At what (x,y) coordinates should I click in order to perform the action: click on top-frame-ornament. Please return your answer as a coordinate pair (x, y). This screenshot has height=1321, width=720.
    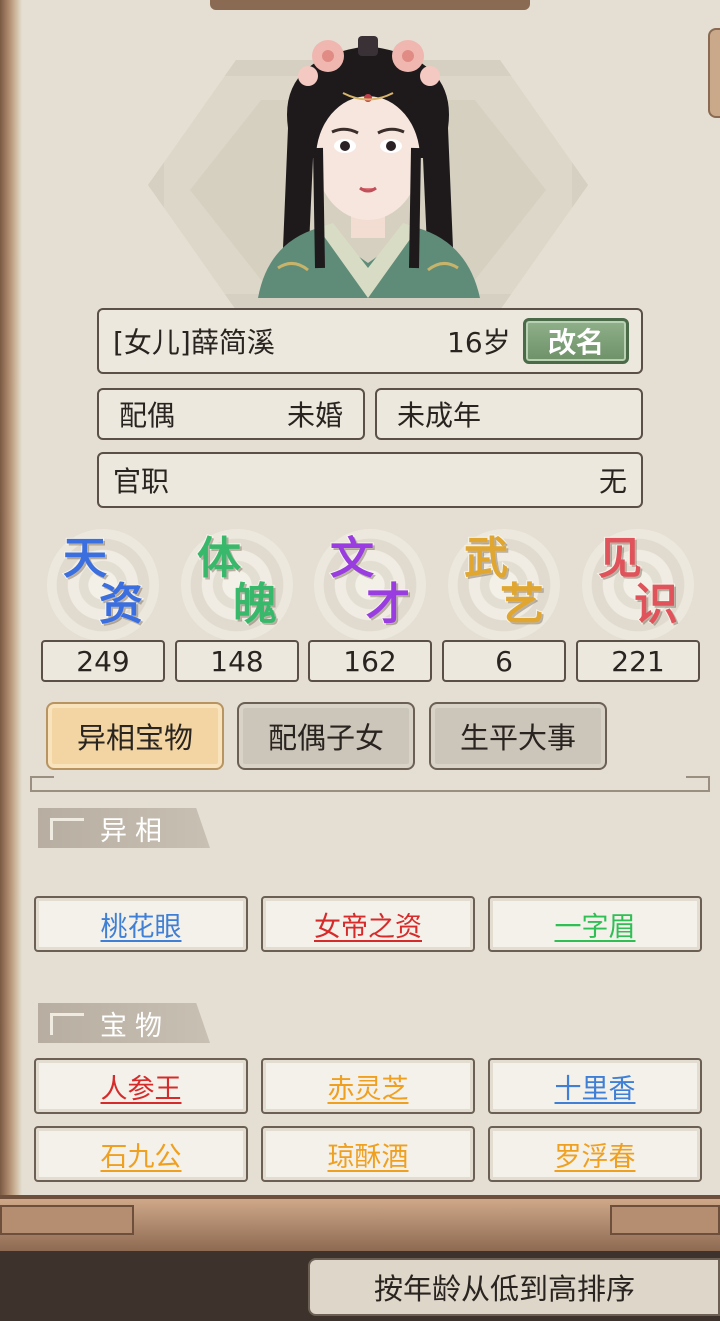
    Looking at the image, I should click on (370, 5).